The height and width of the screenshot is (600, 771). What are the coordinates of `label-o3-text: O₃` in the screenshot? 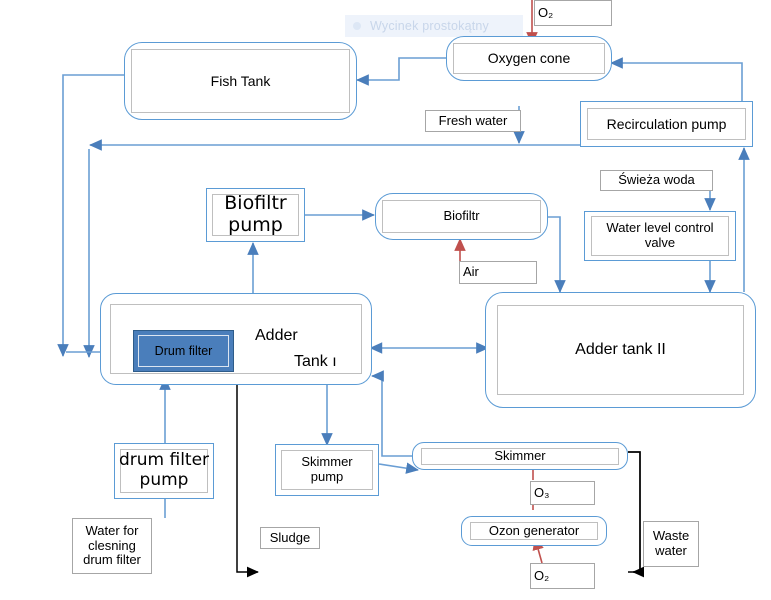 It's located at (542, 492).